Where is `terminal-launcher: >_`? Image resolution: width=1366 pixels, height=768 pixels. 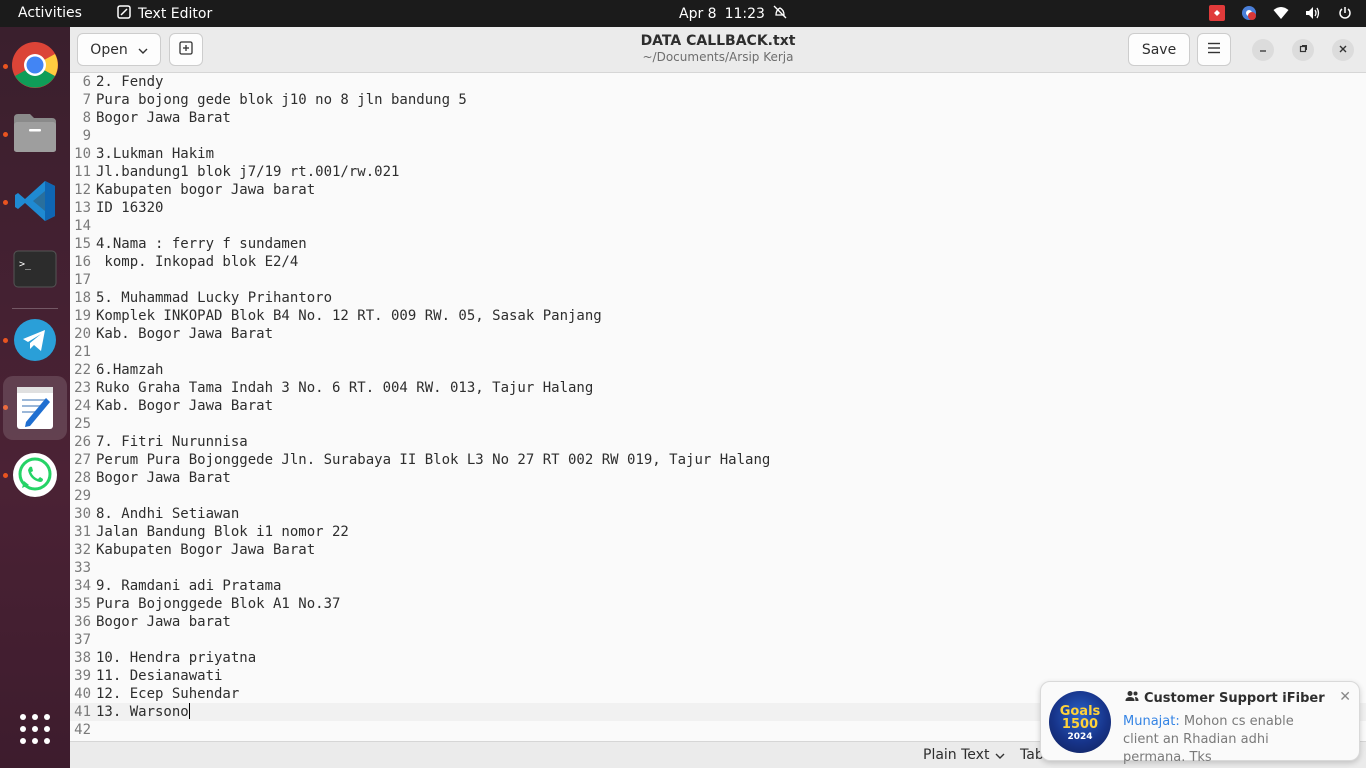
terminal-launcher: >_ is located at coordinates (35, 269).